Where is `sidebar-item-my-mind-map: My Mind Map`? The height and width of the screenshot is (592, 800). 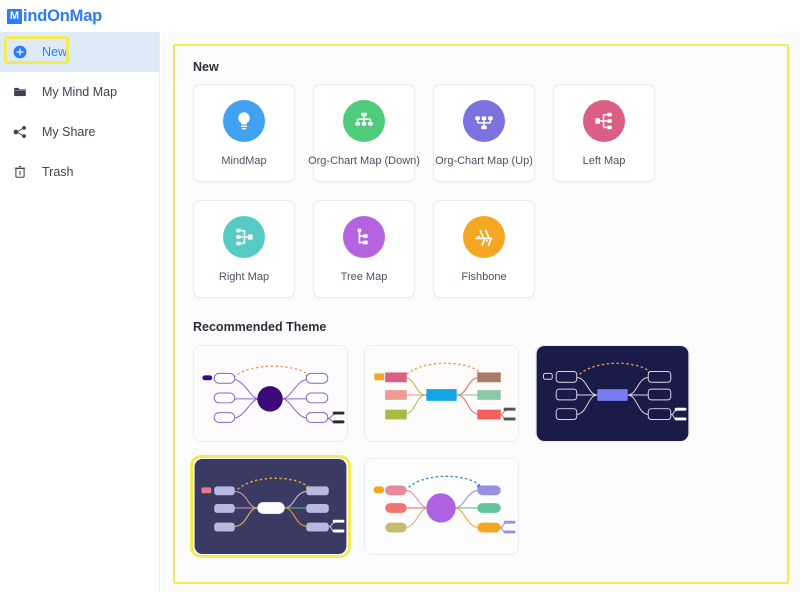 sidebar-item-my-mind-map: My Mind Map is located at coordinates (79, 92).